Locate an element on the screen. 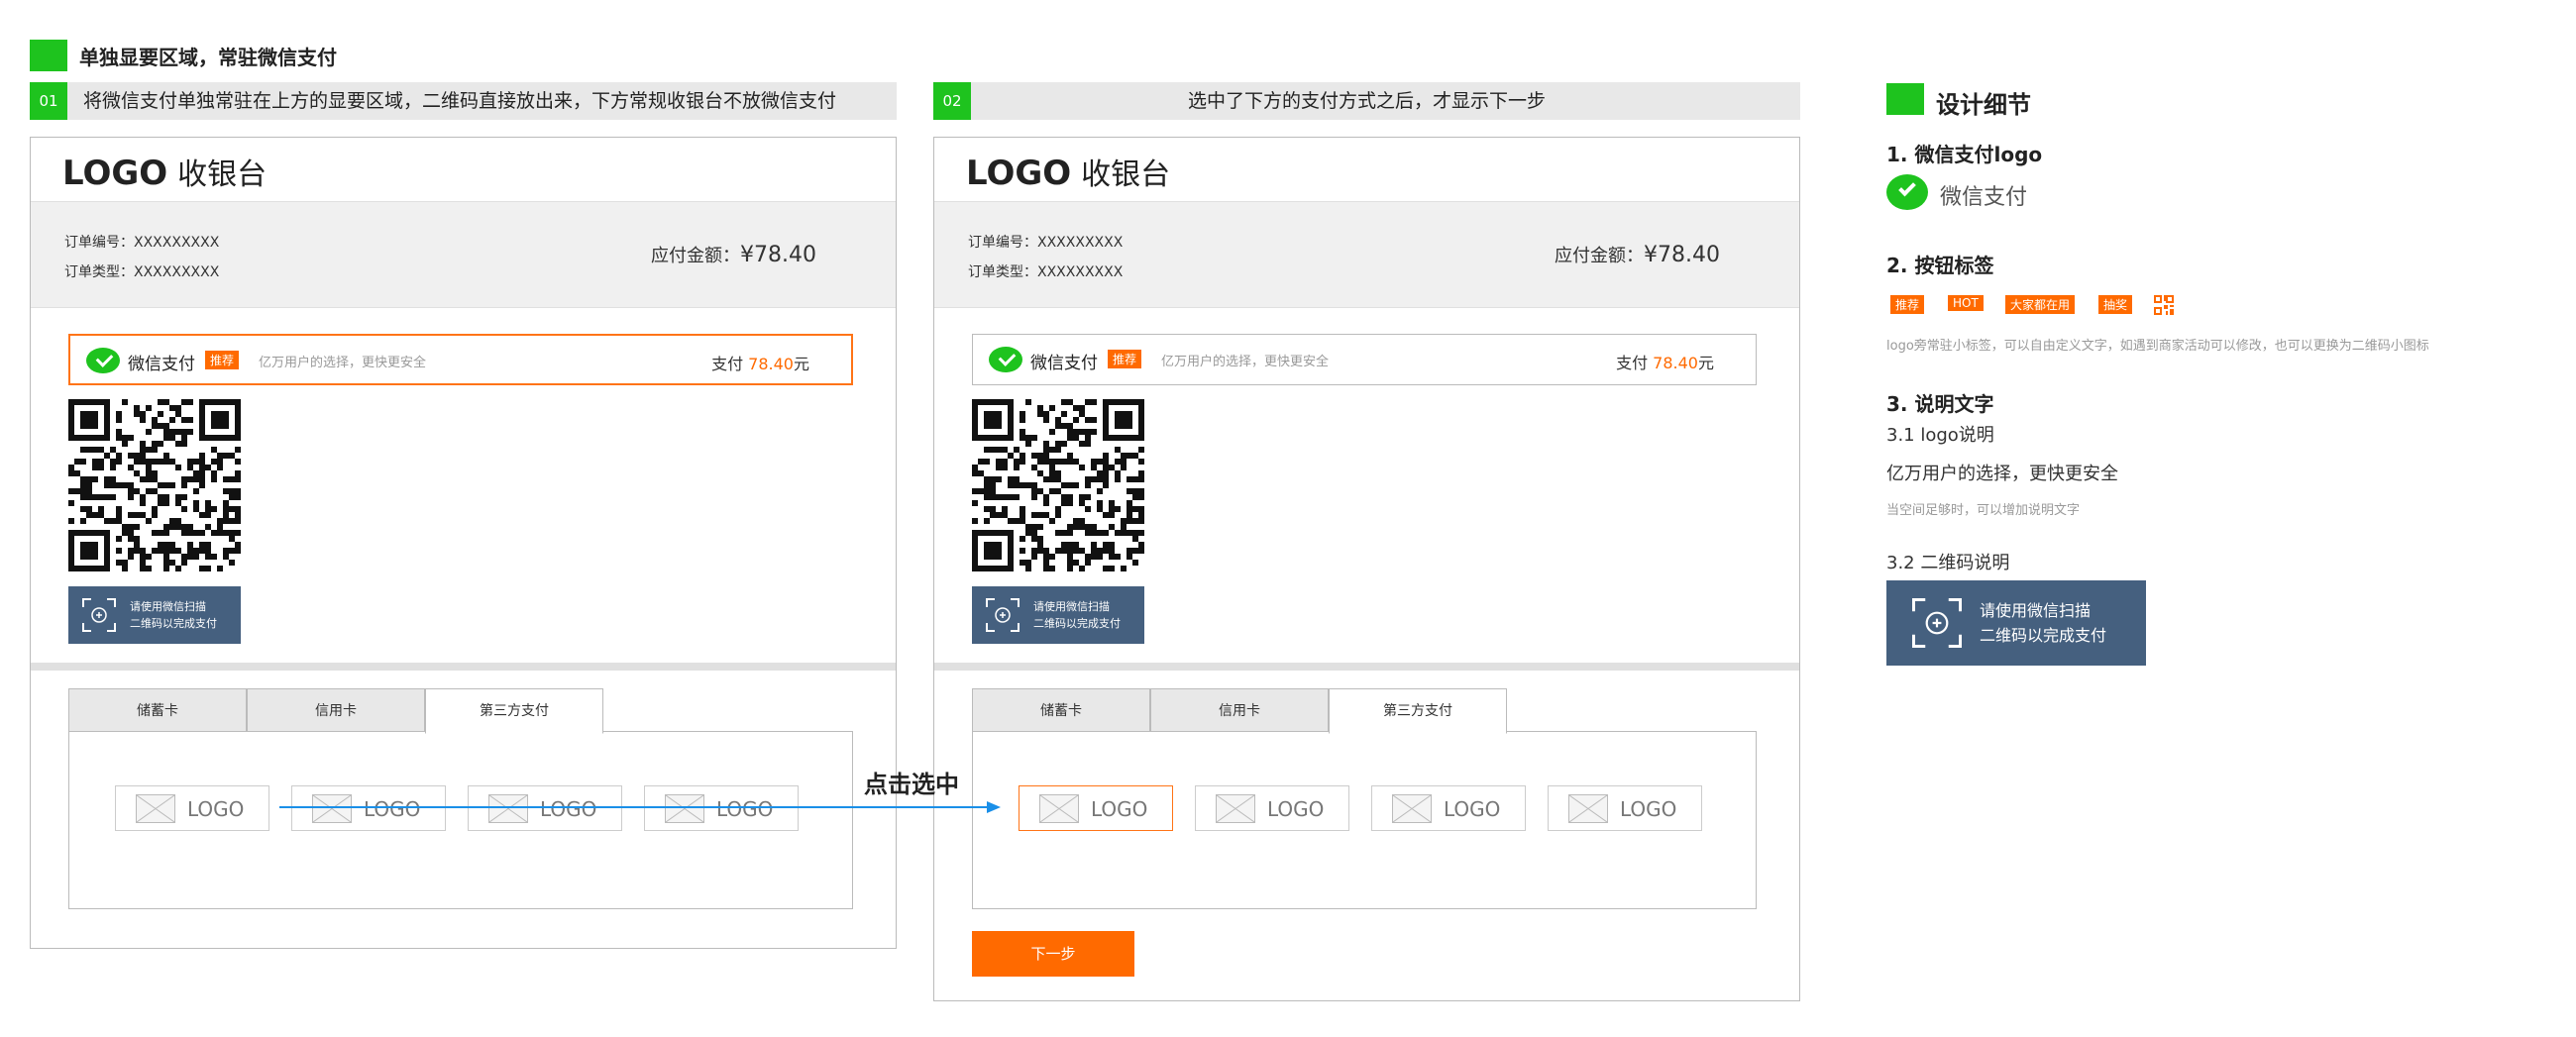 The image size is (2576, 1037). page-title: 单独显要区域，常驻微信支付 is located at coordinates (208, 57).